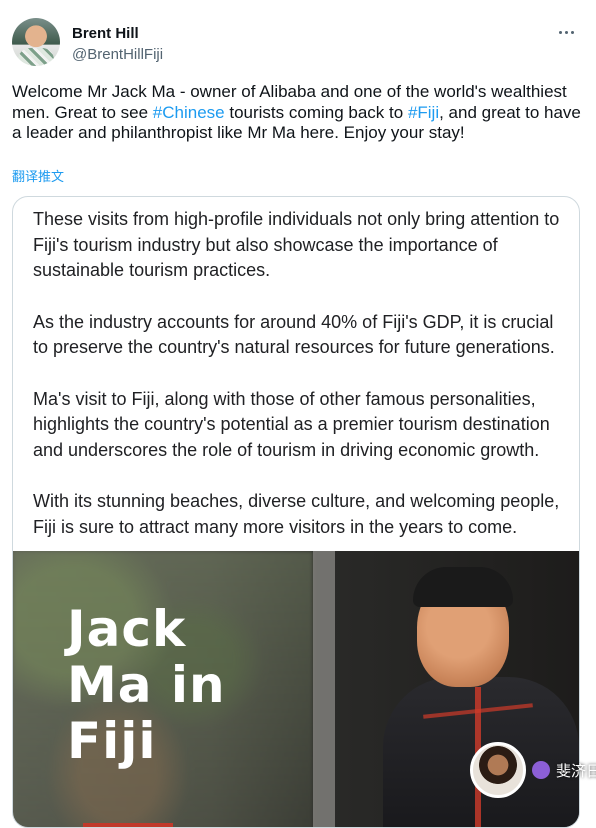 The image size is (596, 828). I want to click on photo-red-bar, so click(128, 825).